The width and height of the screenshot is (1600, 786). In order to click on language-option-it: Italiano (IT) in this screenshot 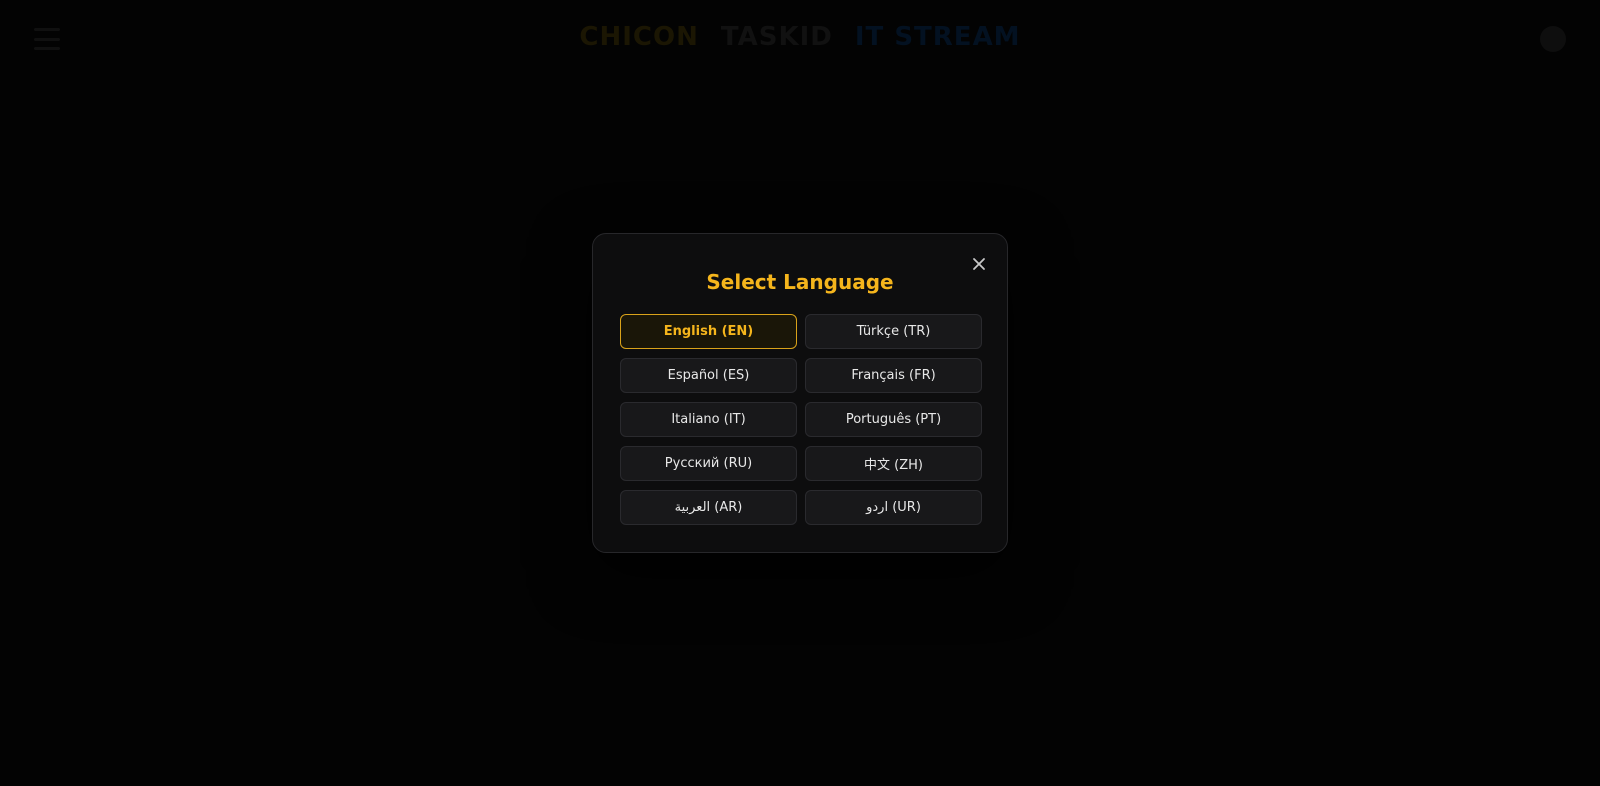, I will do `click(708, 419)`.